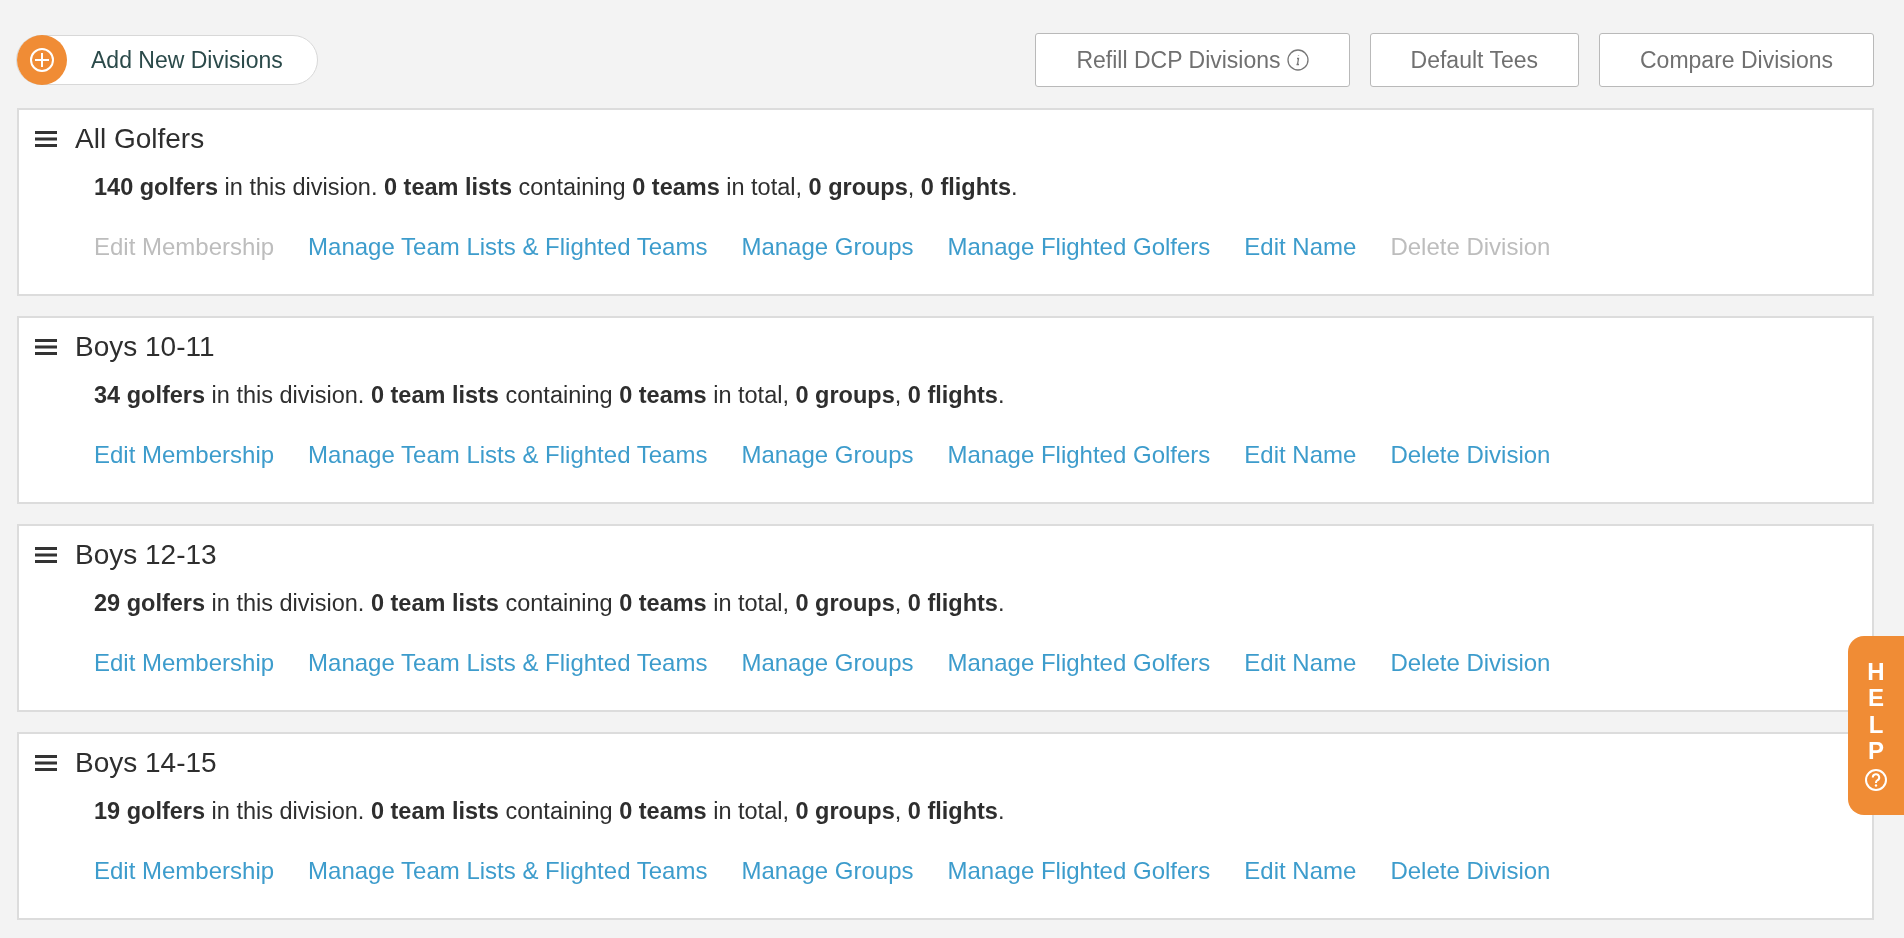 Image resolution: width=1904 pixels, height=938 pixels. Describe the element at coordinates (550, 811) in the screenshot. I see `division-summary: 19 golfers in this division. 0 team lists containing 0 teams in total, 0 groups, 0 flights.` at that location.